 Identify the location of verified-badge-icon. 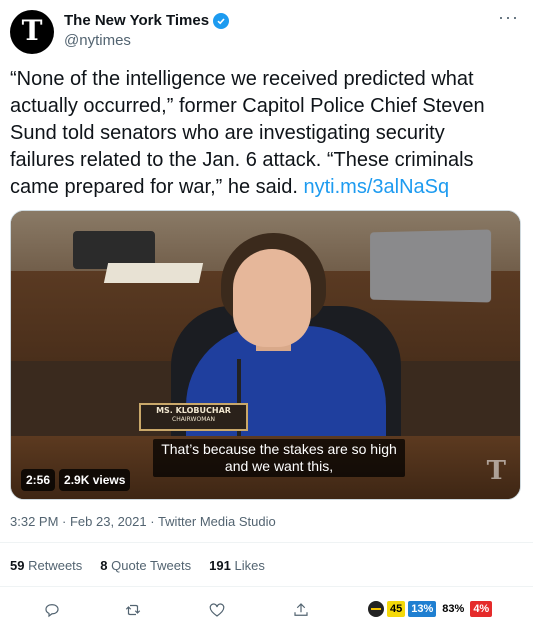
(221, 20).